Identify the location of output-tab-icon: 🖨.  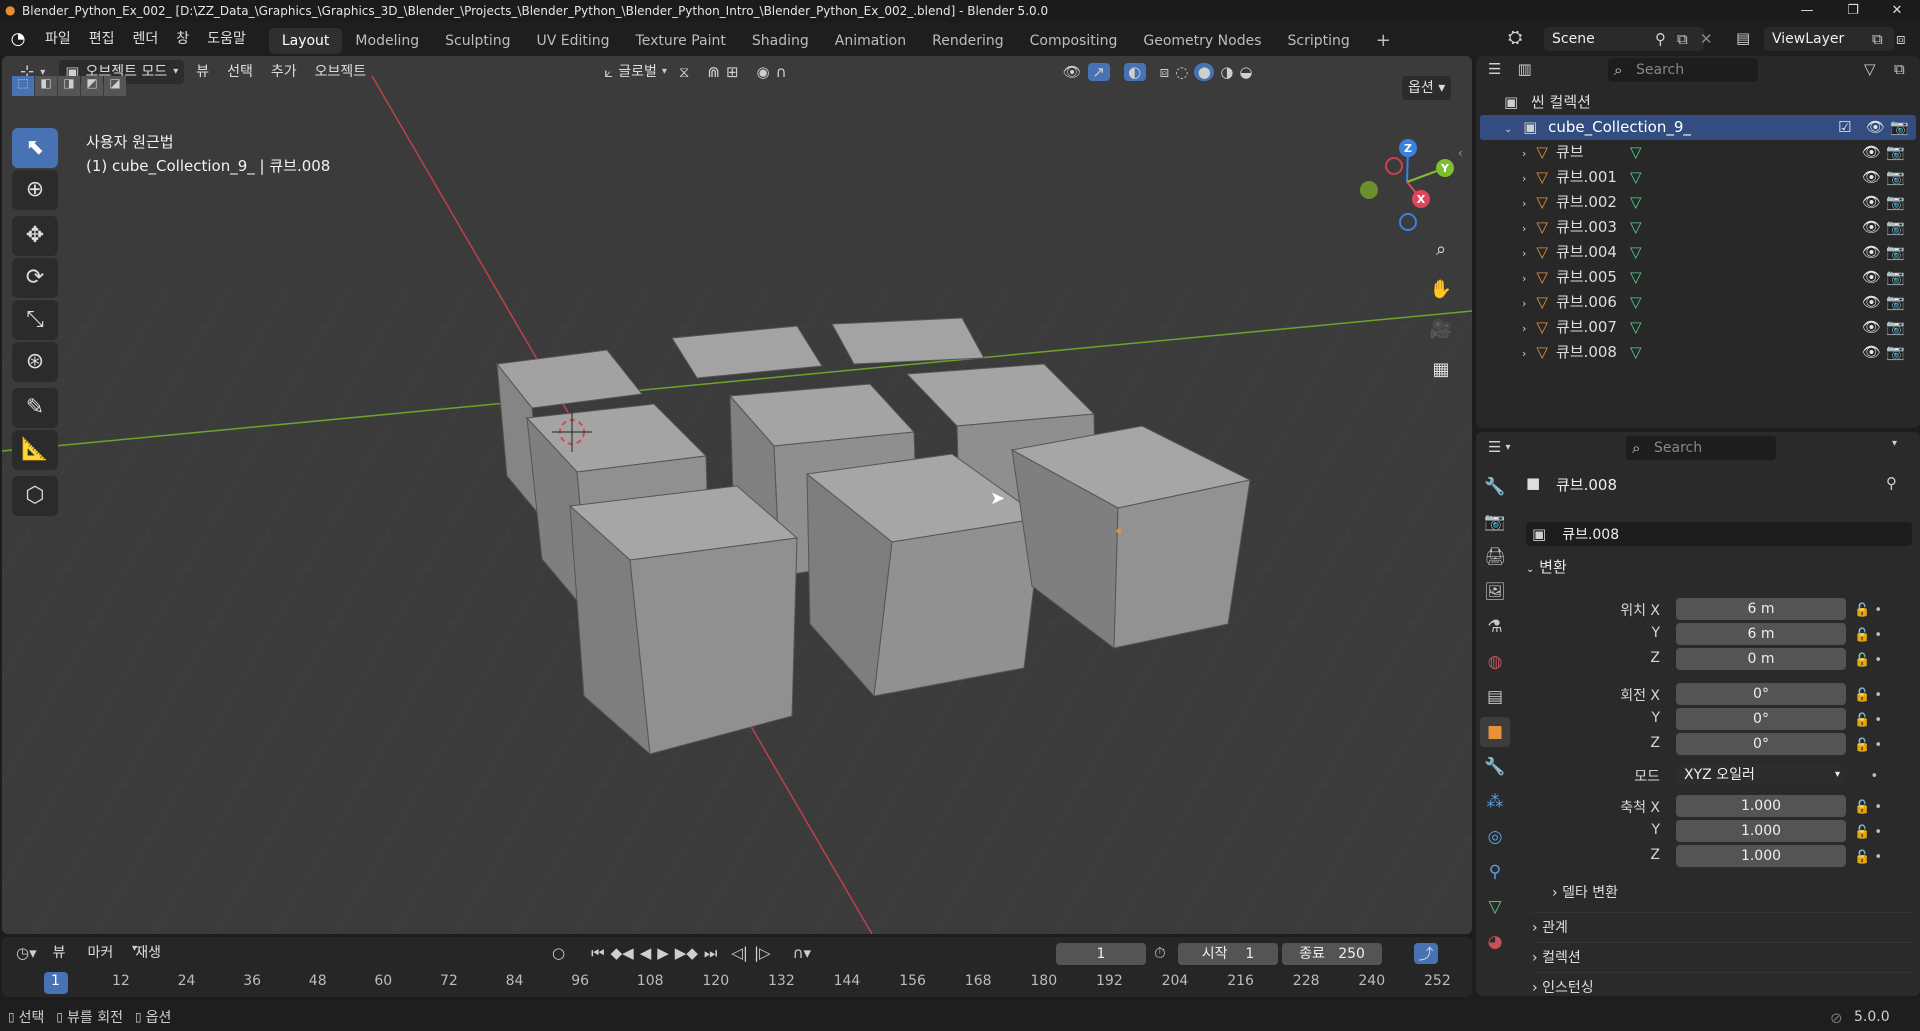
(1495, 557).